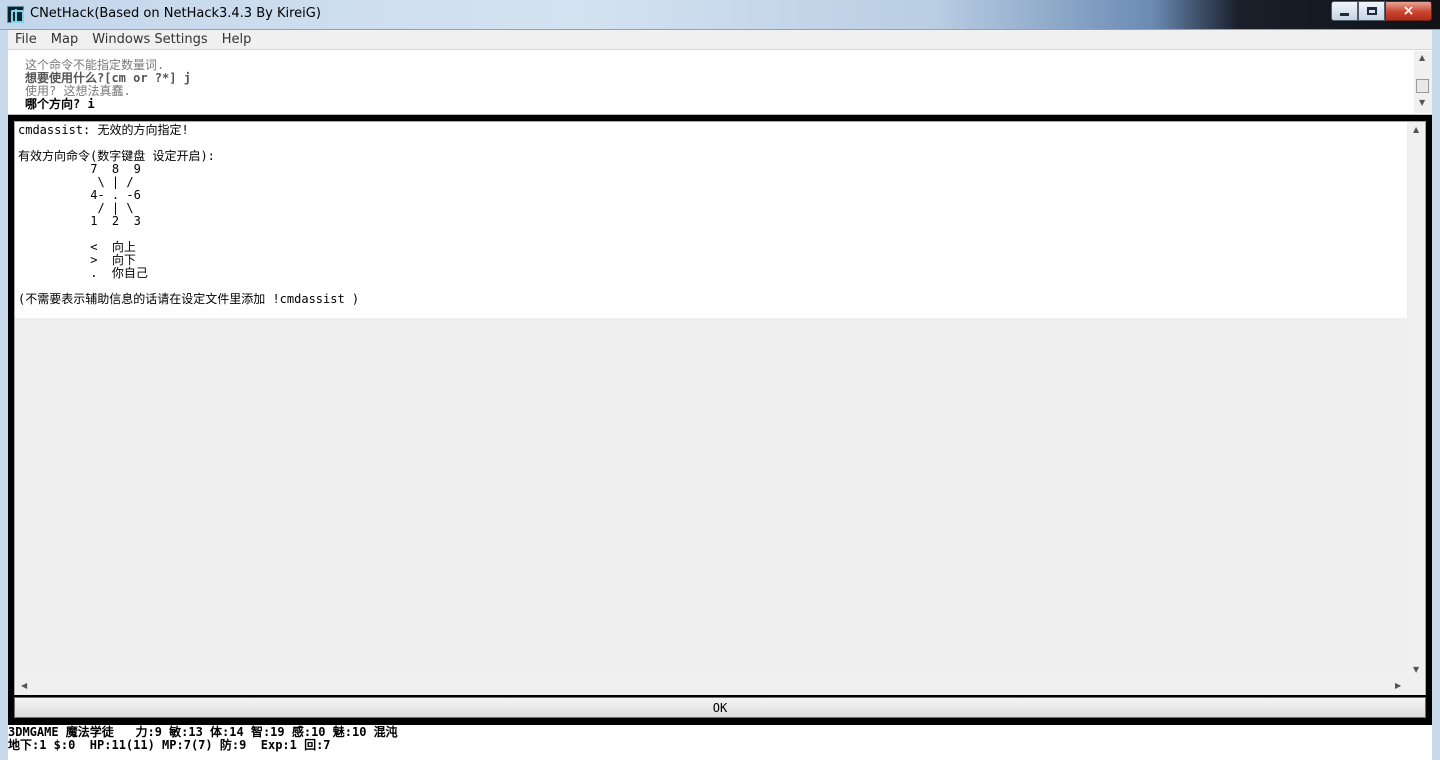 The image size is (1440, 760). I want to click on close-button: ×, so click(1408, 11).